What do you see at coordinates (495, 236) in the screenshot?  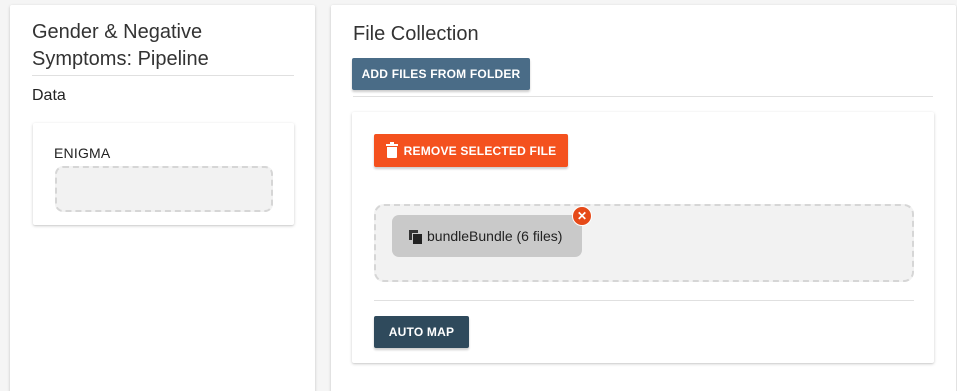 I see `file-chip-label: bundleBundle (6 files)` at bounding box center [495, 236].